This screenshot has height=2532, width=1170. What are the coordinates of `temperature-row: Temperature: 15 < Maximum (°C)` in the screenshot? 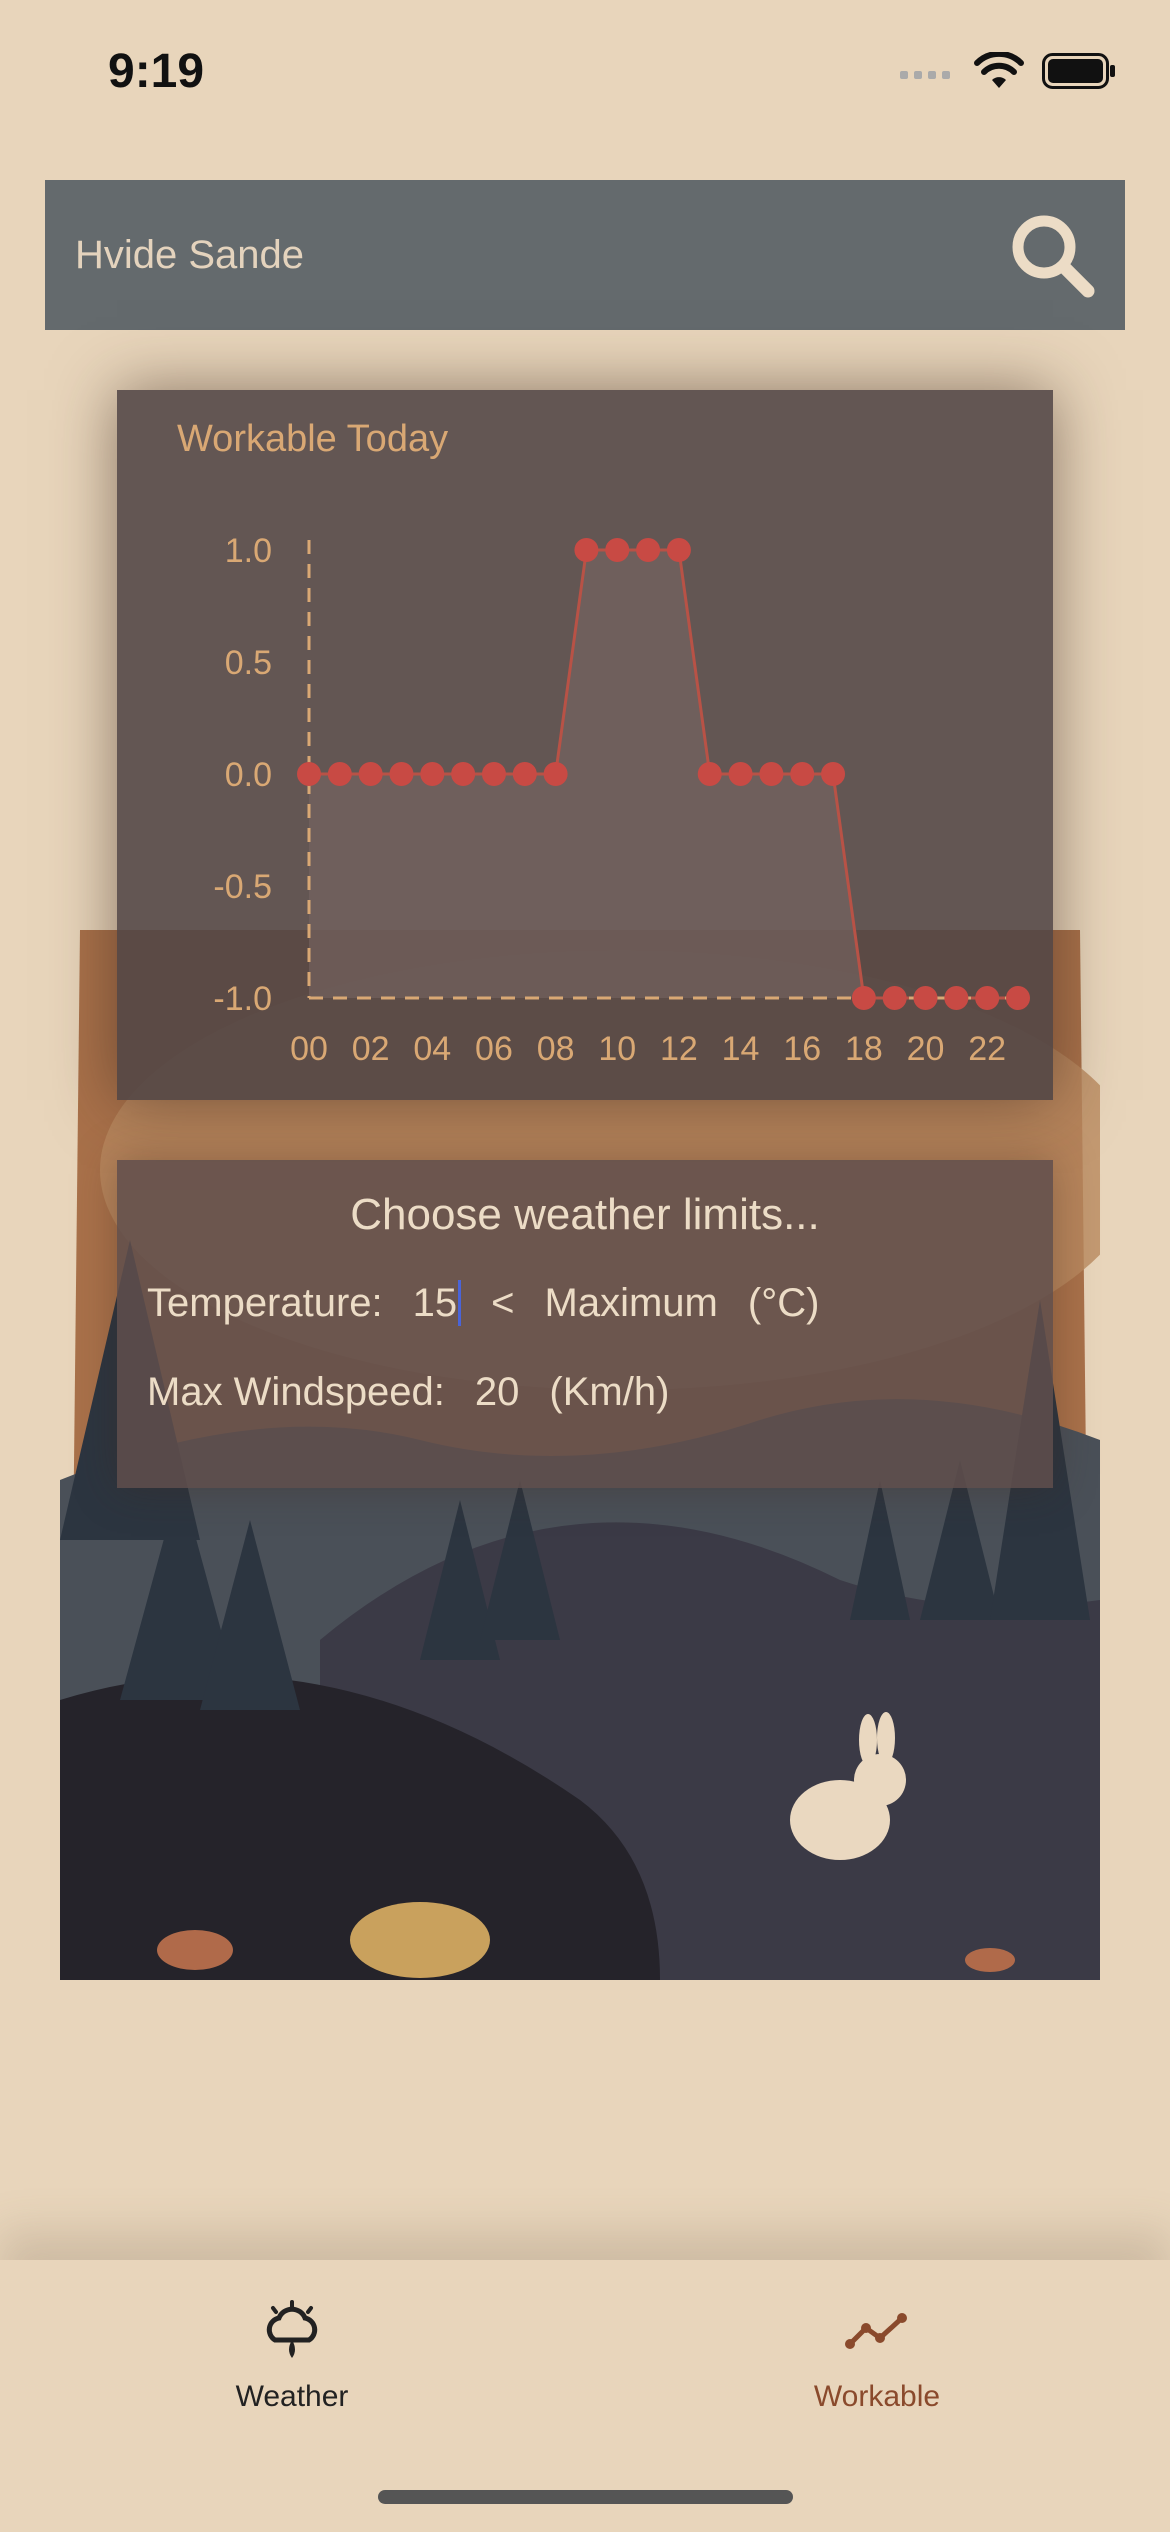 It's located at (498, 1303).